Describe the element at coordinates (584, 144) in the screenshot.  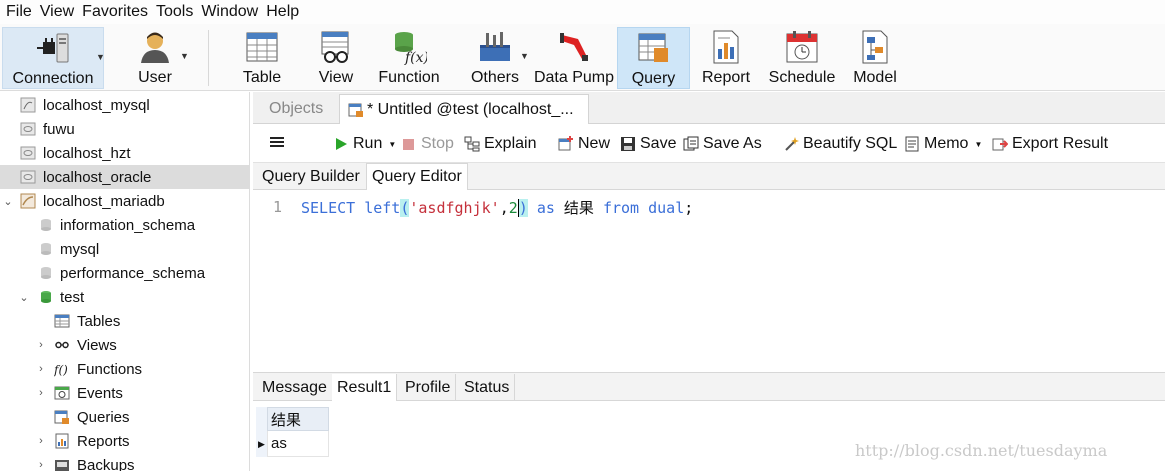
I see `new-button: New` at that location.